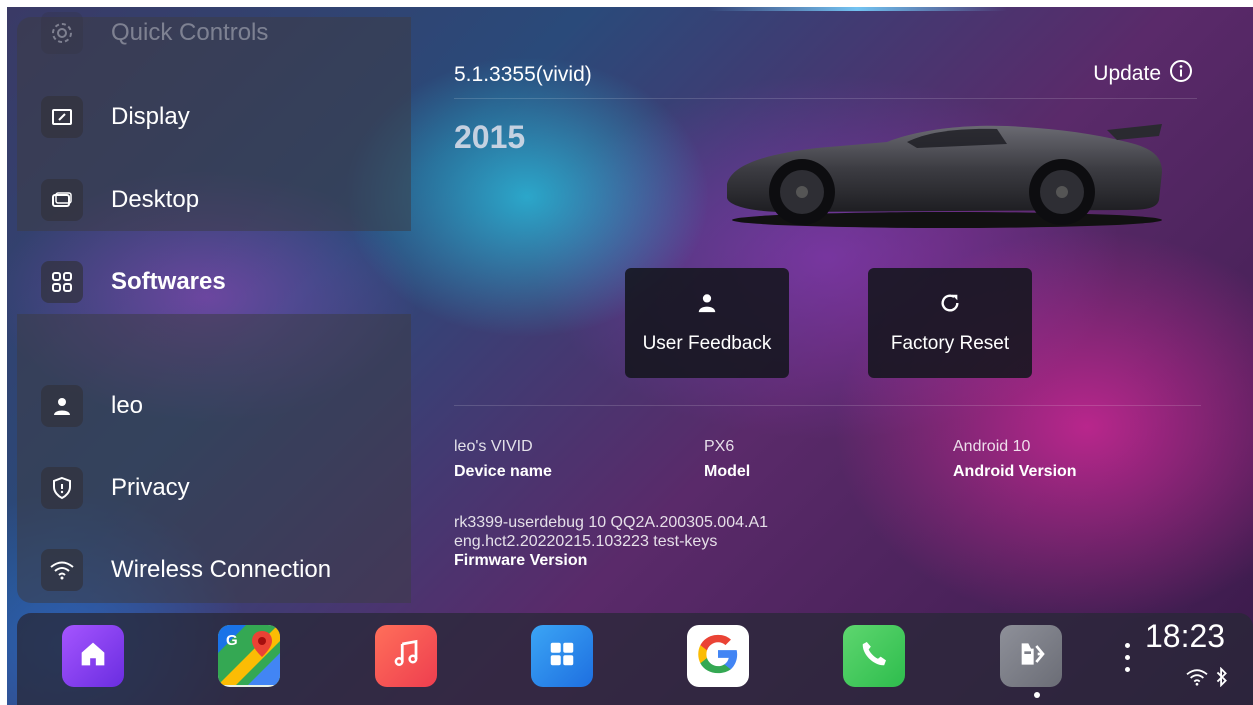  I want to click on svg-text: G, so click(232, 640).